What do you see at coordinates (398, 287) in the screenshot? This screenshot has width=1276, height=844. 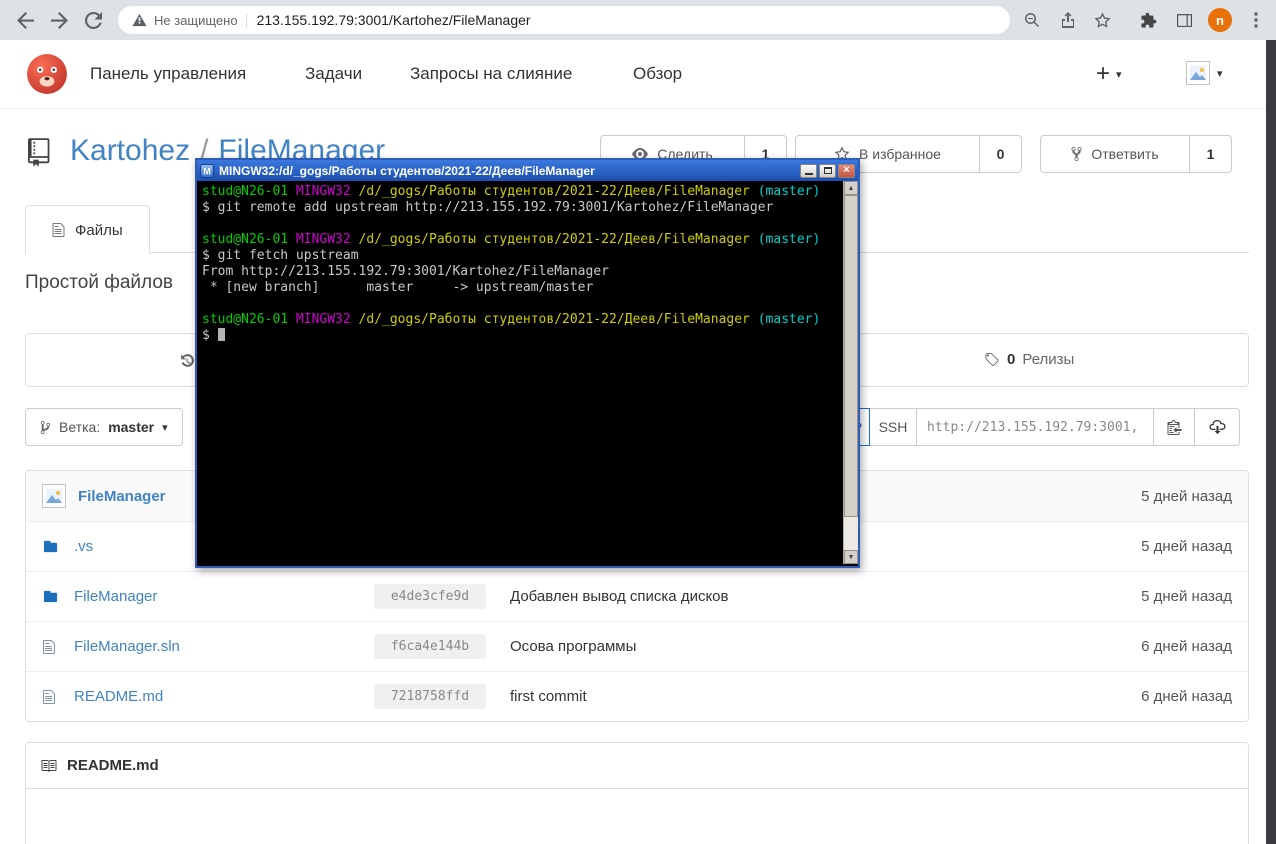 I see `terminal-output-line: * [new branch] master -> upstream/master` at bounding box center [398, 287].